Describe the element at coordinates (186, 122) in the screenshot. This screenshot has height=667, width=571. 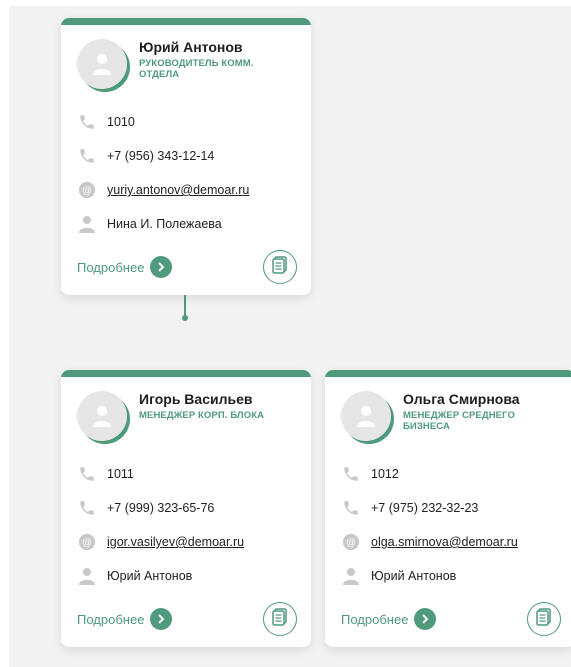
I see `ext-row: 1010` at that location.